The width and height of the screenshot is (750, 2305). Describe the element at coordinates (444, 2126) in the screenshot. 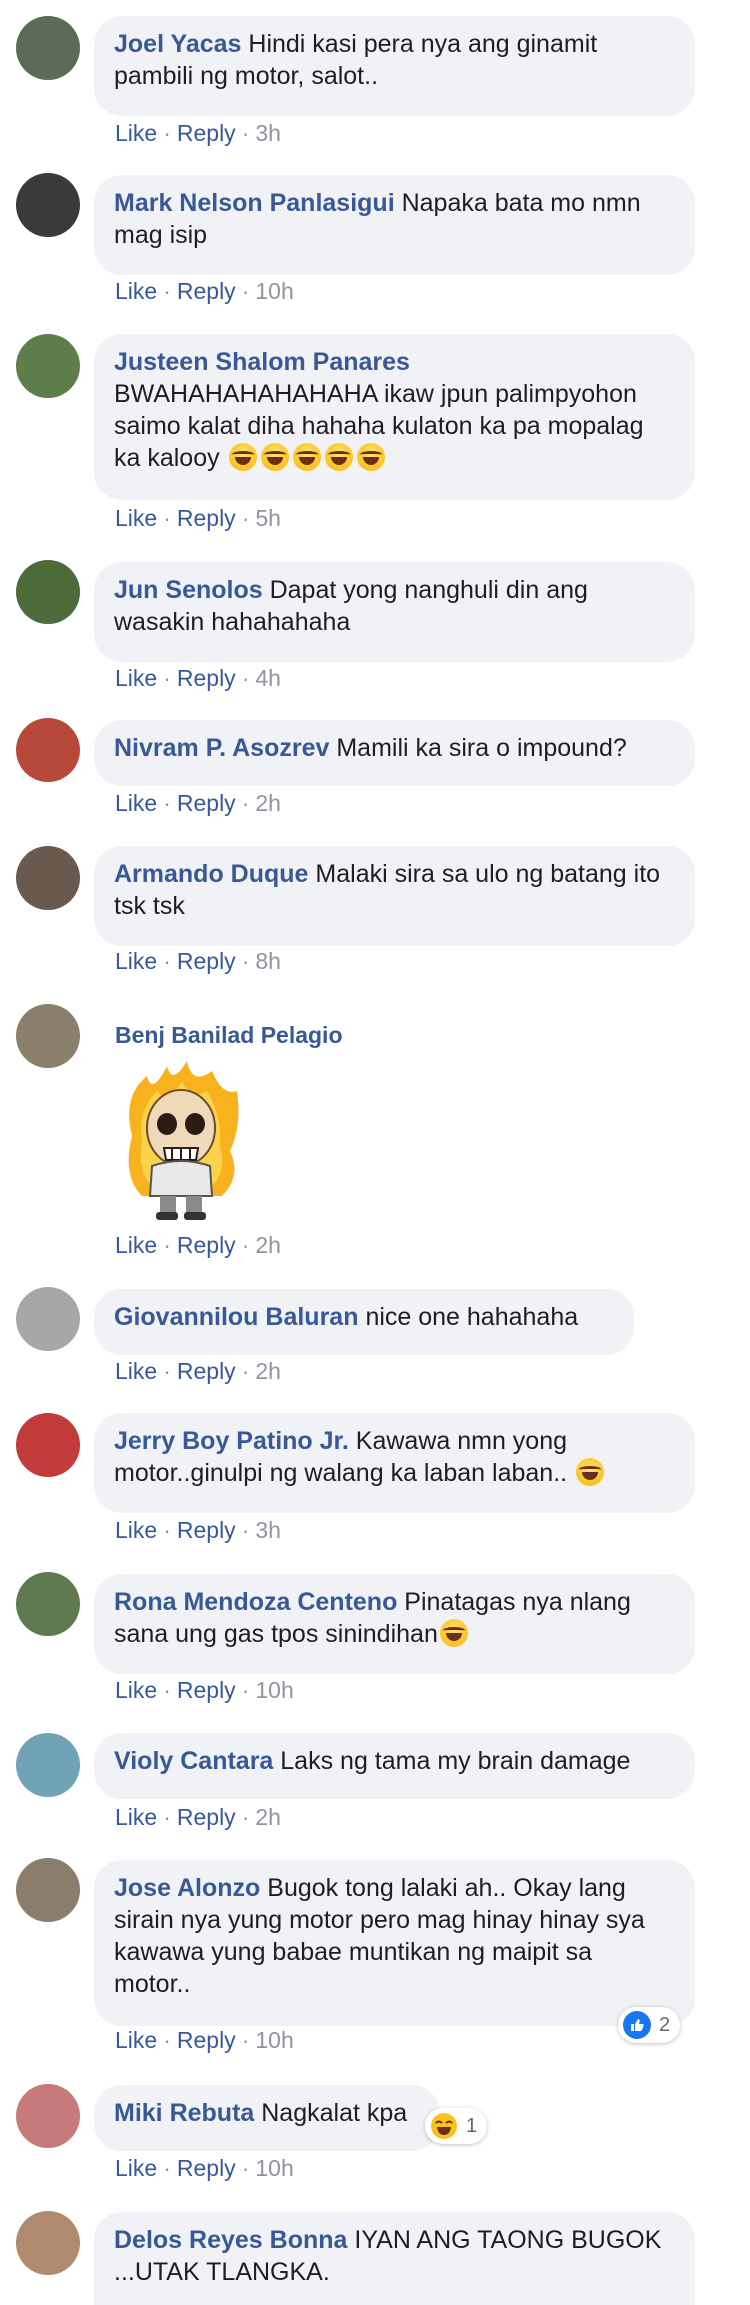

I see `haha-icon` at that location.